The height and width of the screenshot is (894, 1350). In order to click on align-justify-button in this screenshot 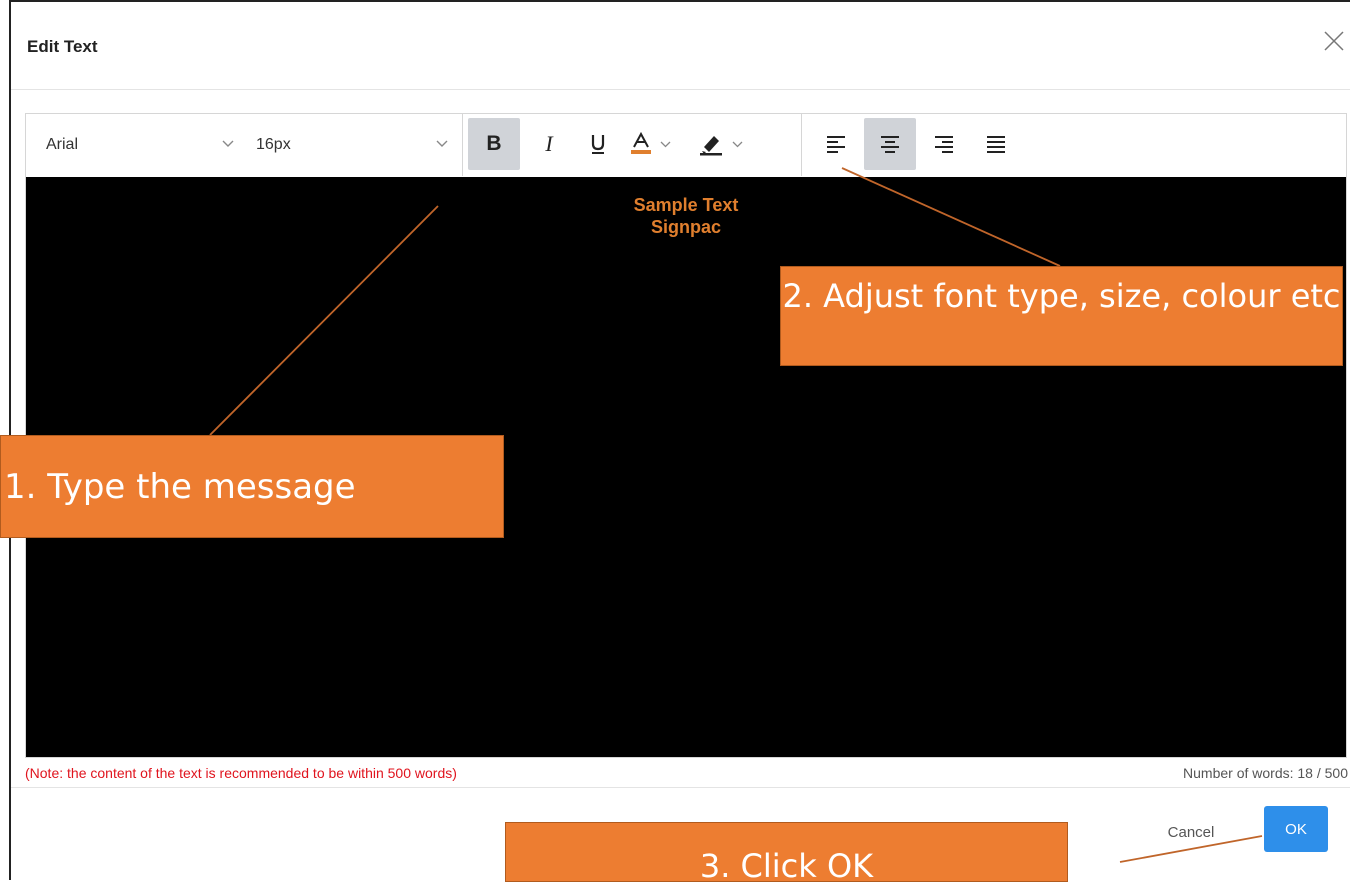, I will do `click(996, 144)`.